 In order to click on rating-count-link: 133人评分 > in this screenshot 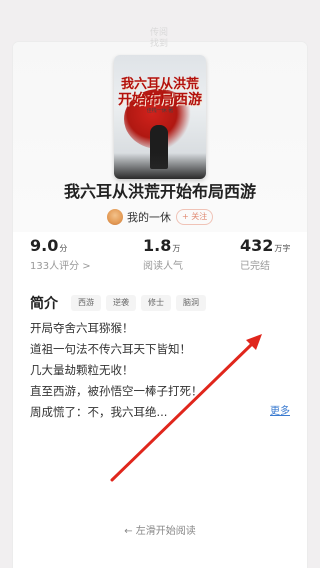, I will do `click(60, 264)`.